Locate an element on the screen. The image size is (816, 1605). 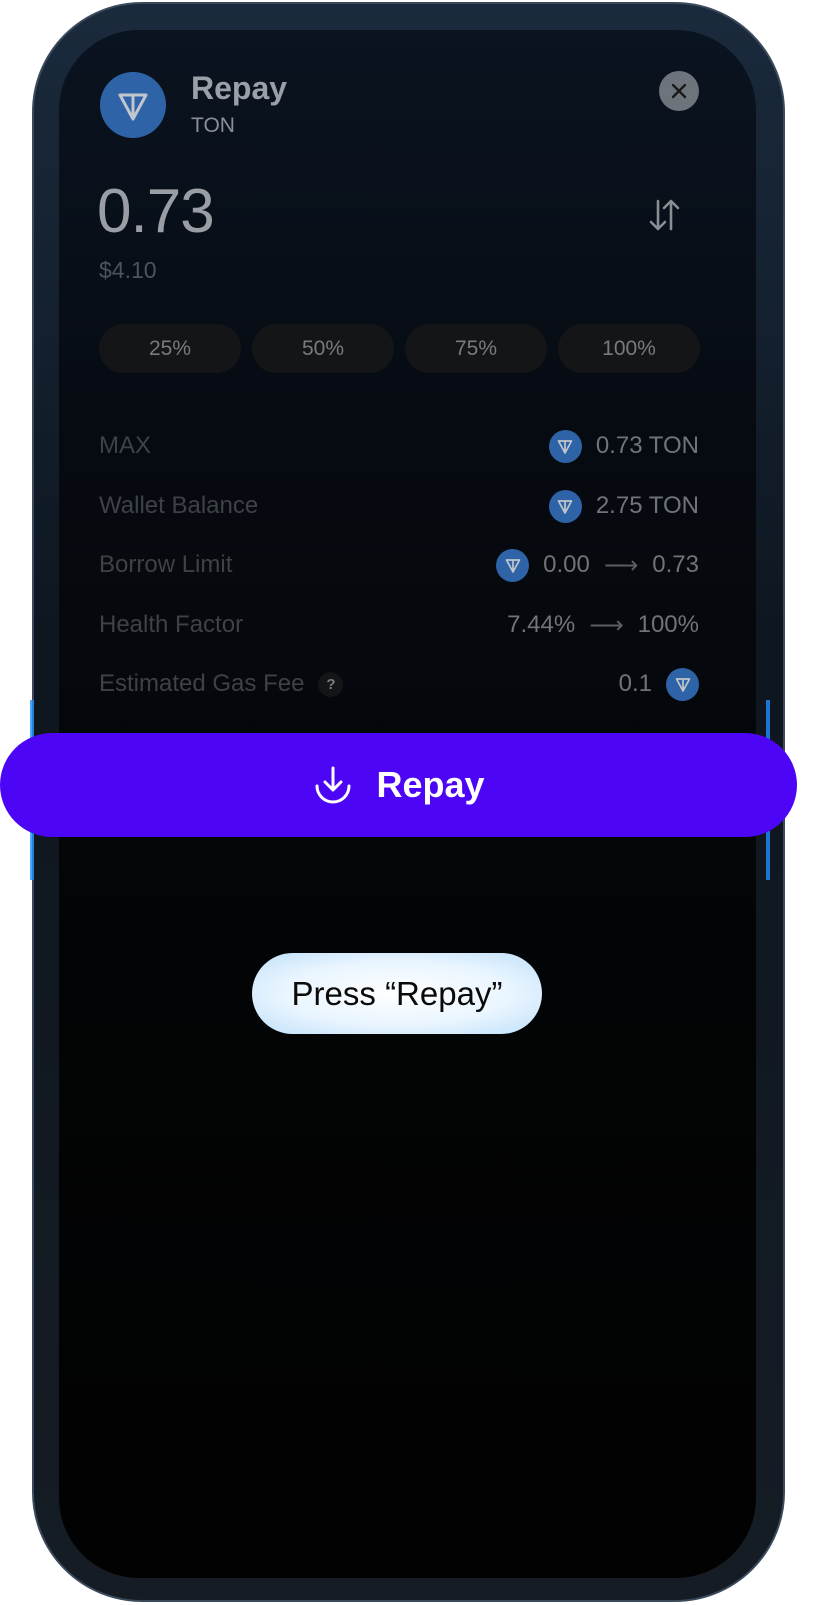
health-factor-from: 7.44% is located at coordinates (541, 624).